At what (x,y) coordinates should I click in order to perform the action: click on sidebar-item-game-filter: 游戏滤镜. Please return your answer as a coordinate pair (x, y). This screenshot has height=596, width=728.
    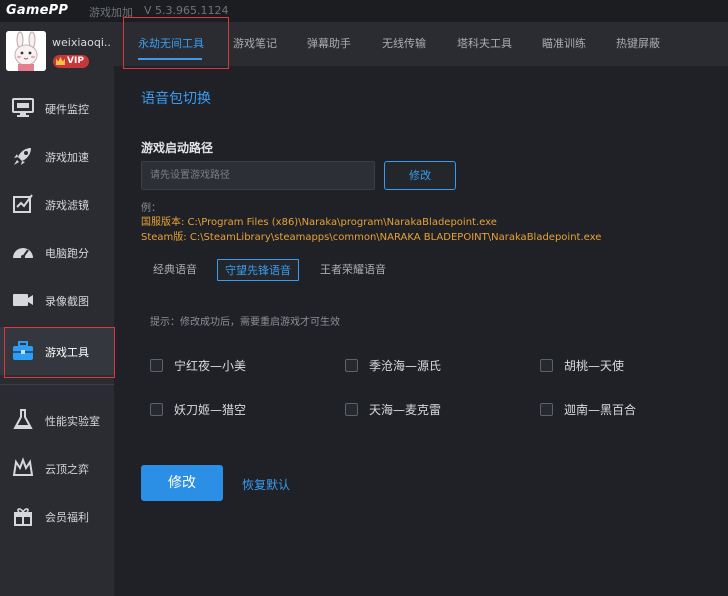
    Looking at the image, I should click on (57, 204).